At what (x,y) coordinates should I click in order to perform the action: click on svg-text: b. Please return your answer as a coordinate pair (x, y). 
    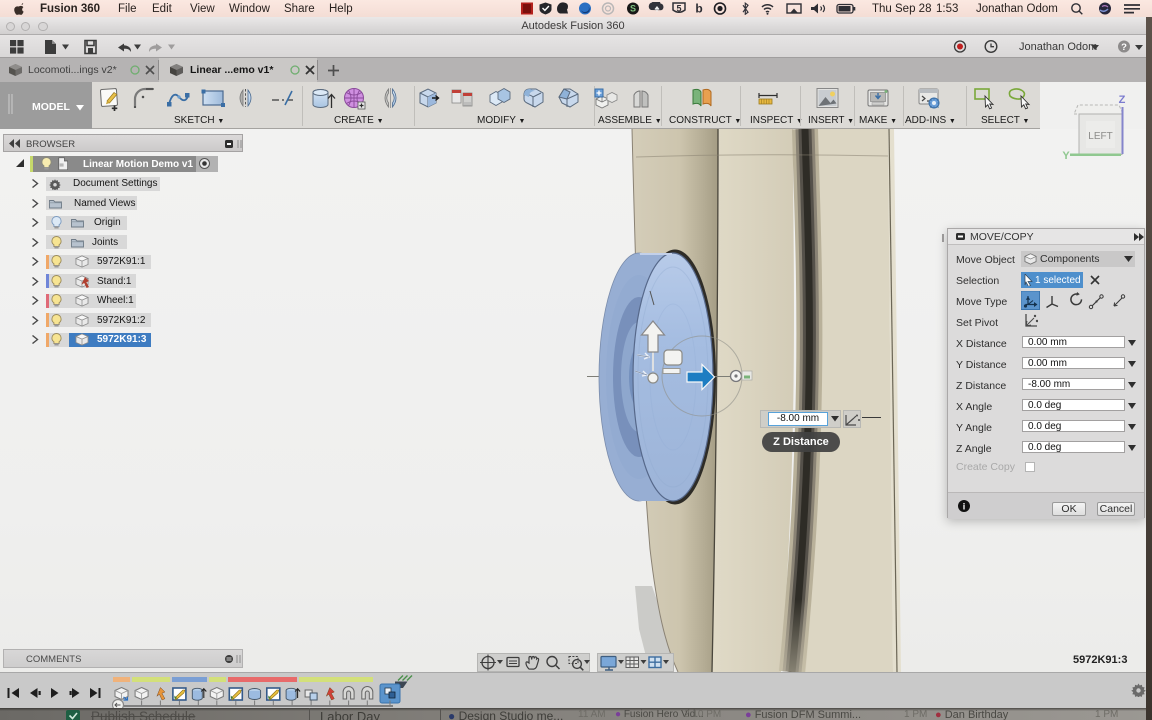
    Looking at the image, I should click on (698, 8).